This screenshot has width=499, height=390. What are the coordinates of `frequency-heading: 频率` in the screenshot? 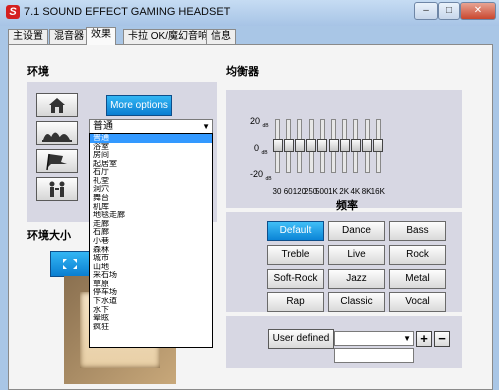 It's located at (347, 206).